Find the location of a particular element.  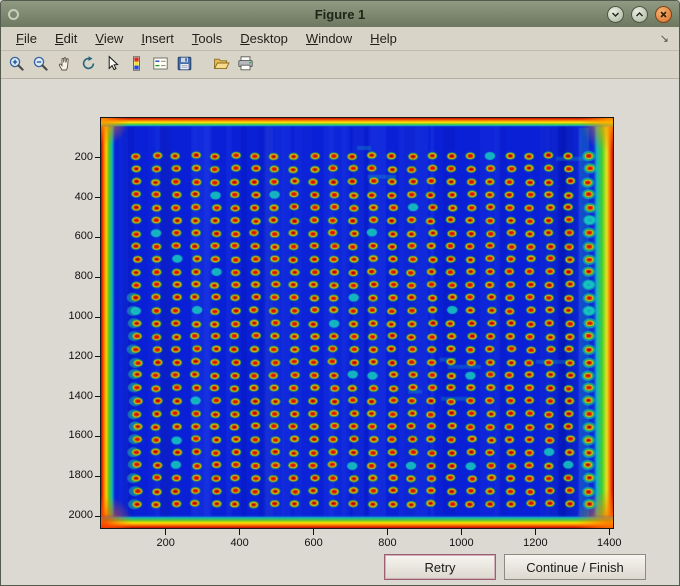

y-tick-label: 600 is located at coordinates (83, 236).